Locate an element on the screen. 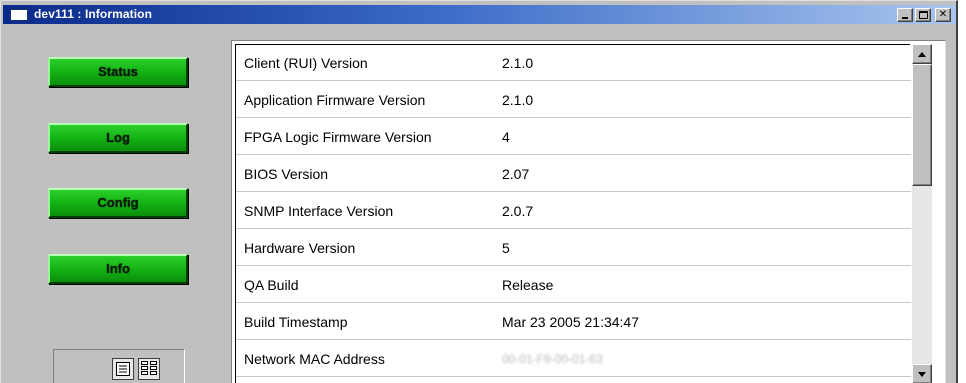 The height and width of the screenshot is (383, 966). arrow-down-icon is located at coordinates (922, 374).